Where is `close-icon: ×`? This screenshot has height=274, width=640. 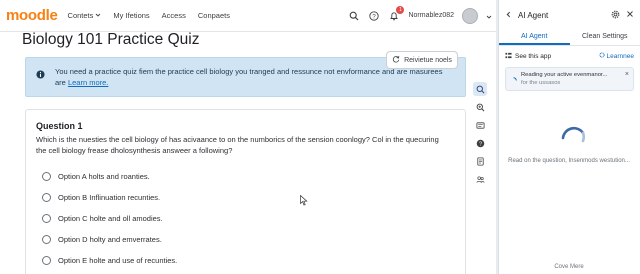 close-icon: × is located at coordinates (627, 75).